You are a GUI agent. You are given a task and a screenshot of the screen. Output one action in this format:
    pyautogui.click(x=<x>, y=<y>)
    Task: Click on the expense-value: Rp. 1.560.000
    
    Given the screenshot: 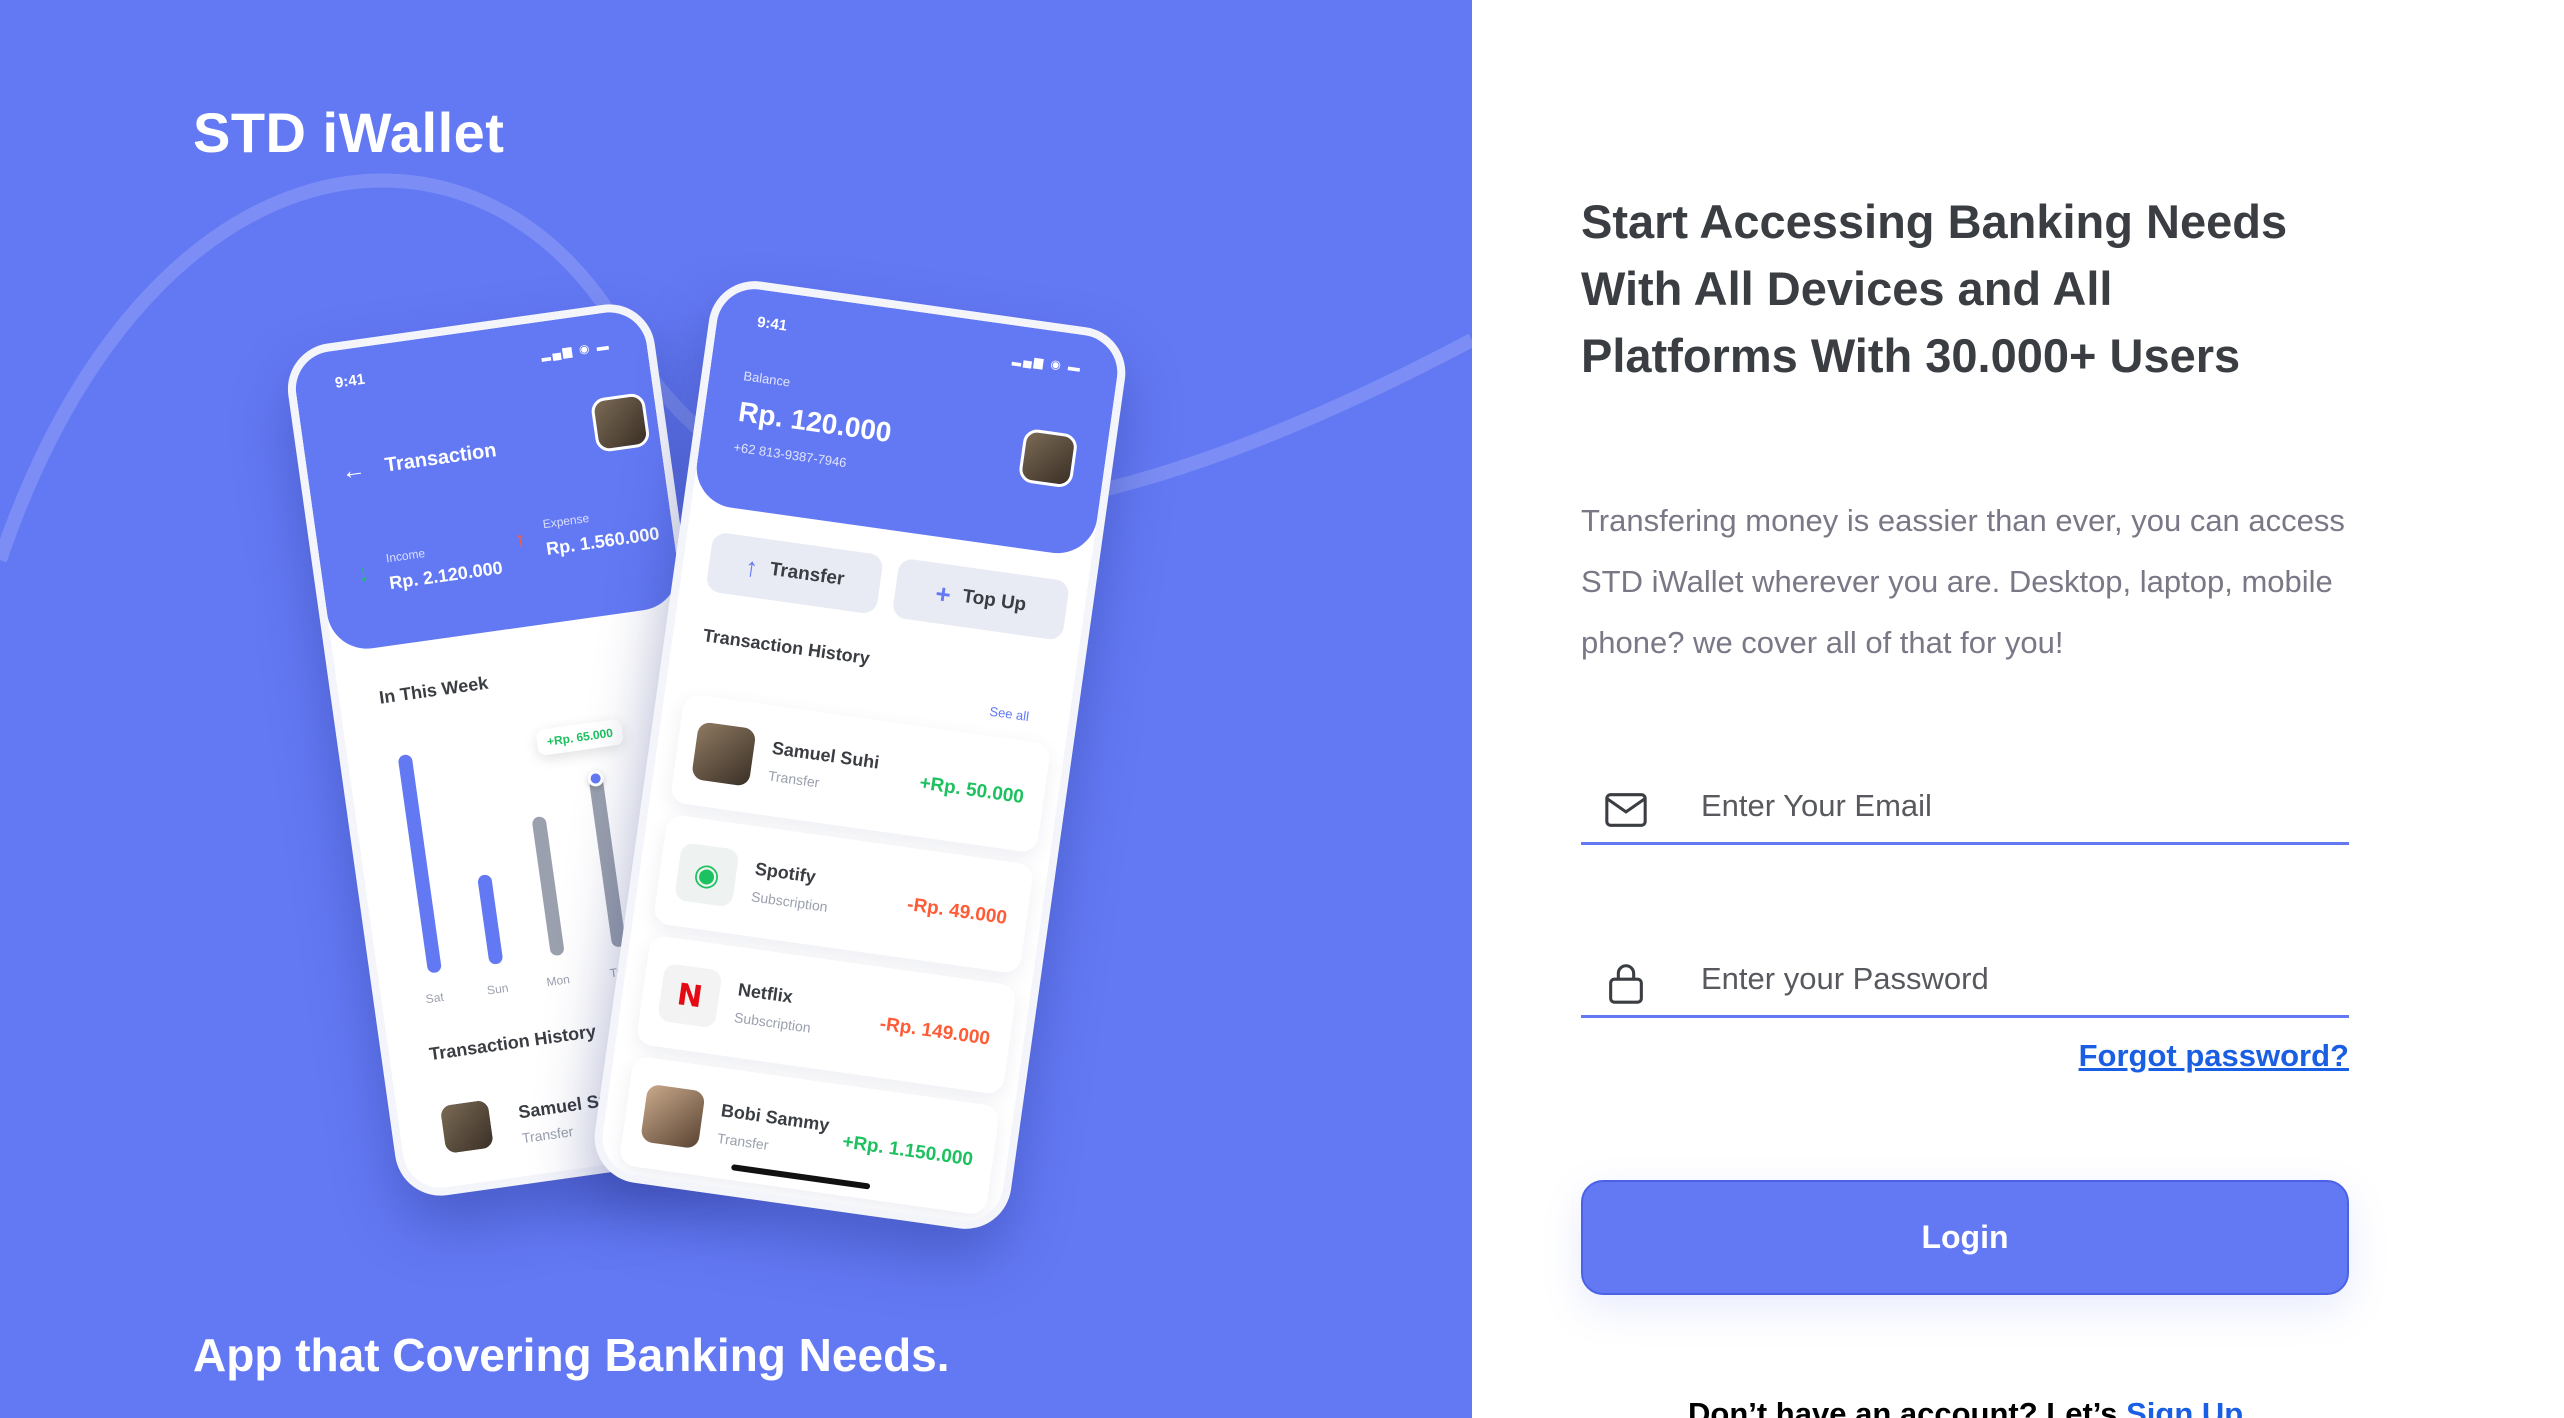 What is the action you would take?
    pyautogui.click(x=602, y=541)
    